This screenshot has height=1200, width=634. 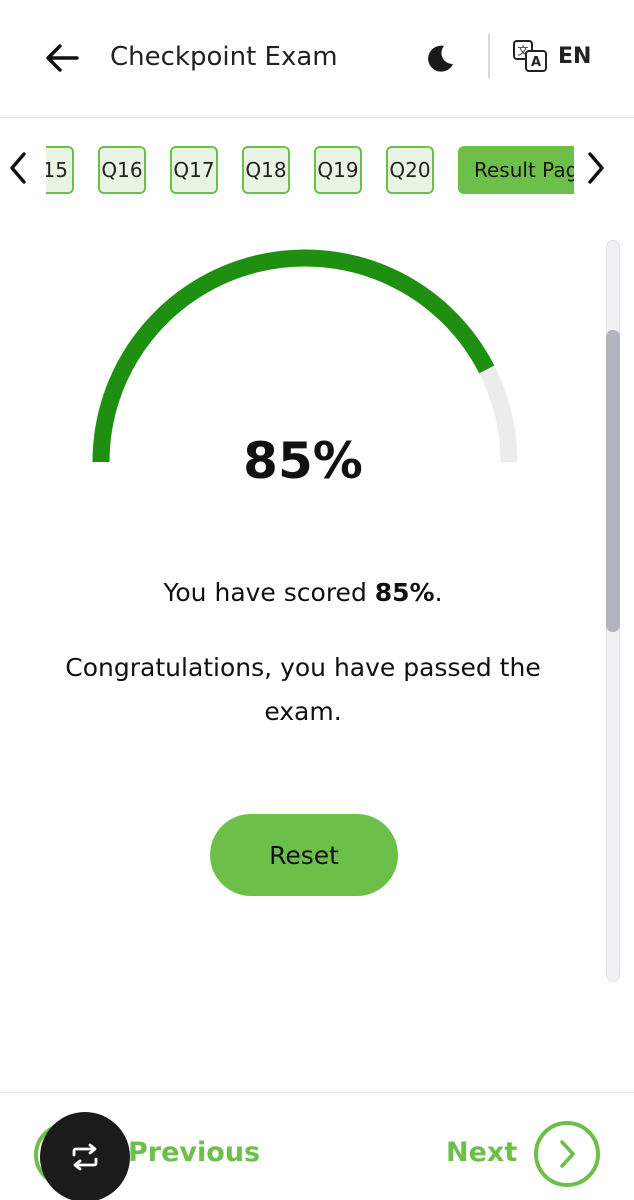 What do you see at coordinates (266, 170) in the screenshot?
I see `question-tab-q18: Q18` at bounding box center [266, 170].